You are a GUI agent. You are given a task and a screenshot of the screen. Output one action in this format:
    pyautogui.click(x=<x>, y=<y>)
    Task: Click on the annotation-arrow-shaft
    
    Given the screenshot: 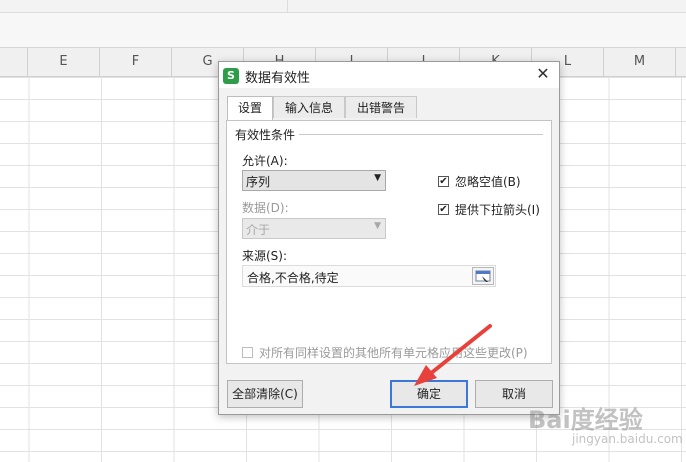 What is the action you would take?
    pyautogui.click(x=460, y=350)
    